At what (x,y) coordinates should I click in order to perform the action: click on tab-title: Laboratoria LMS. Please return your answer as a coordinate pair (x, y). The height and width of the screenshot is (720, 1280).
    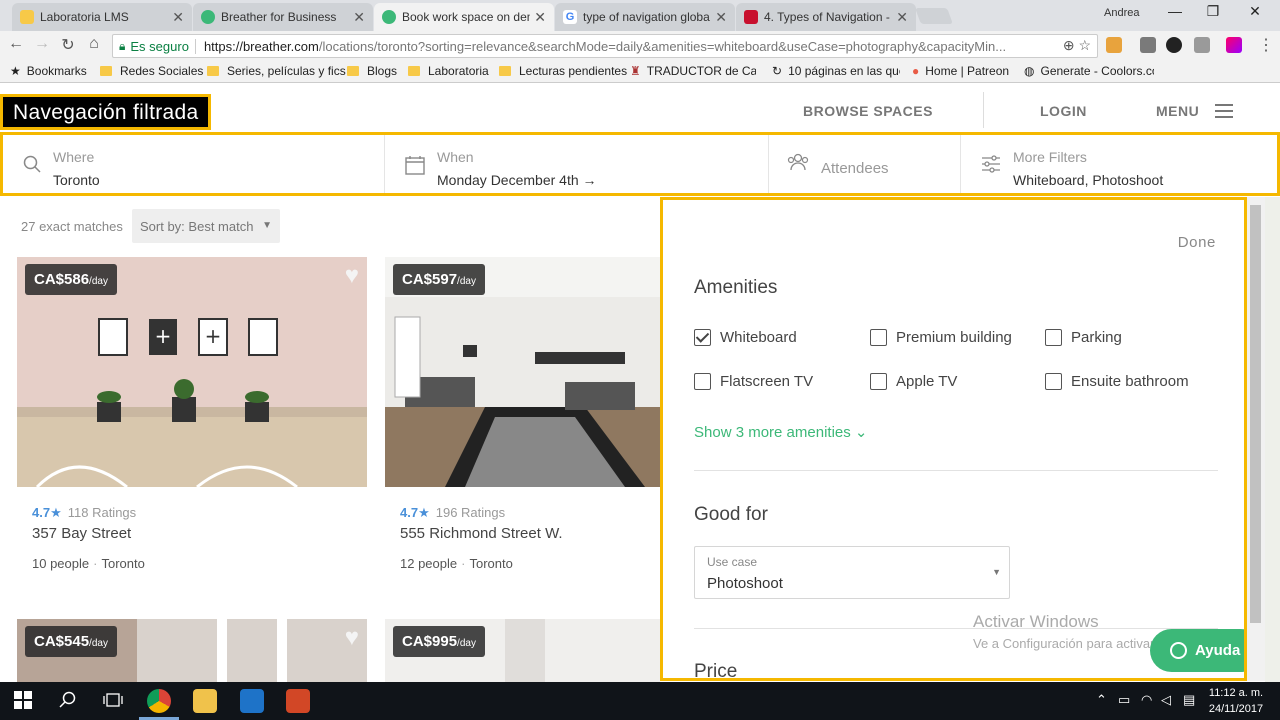
    Looking at the image, I should click on (84, 17).